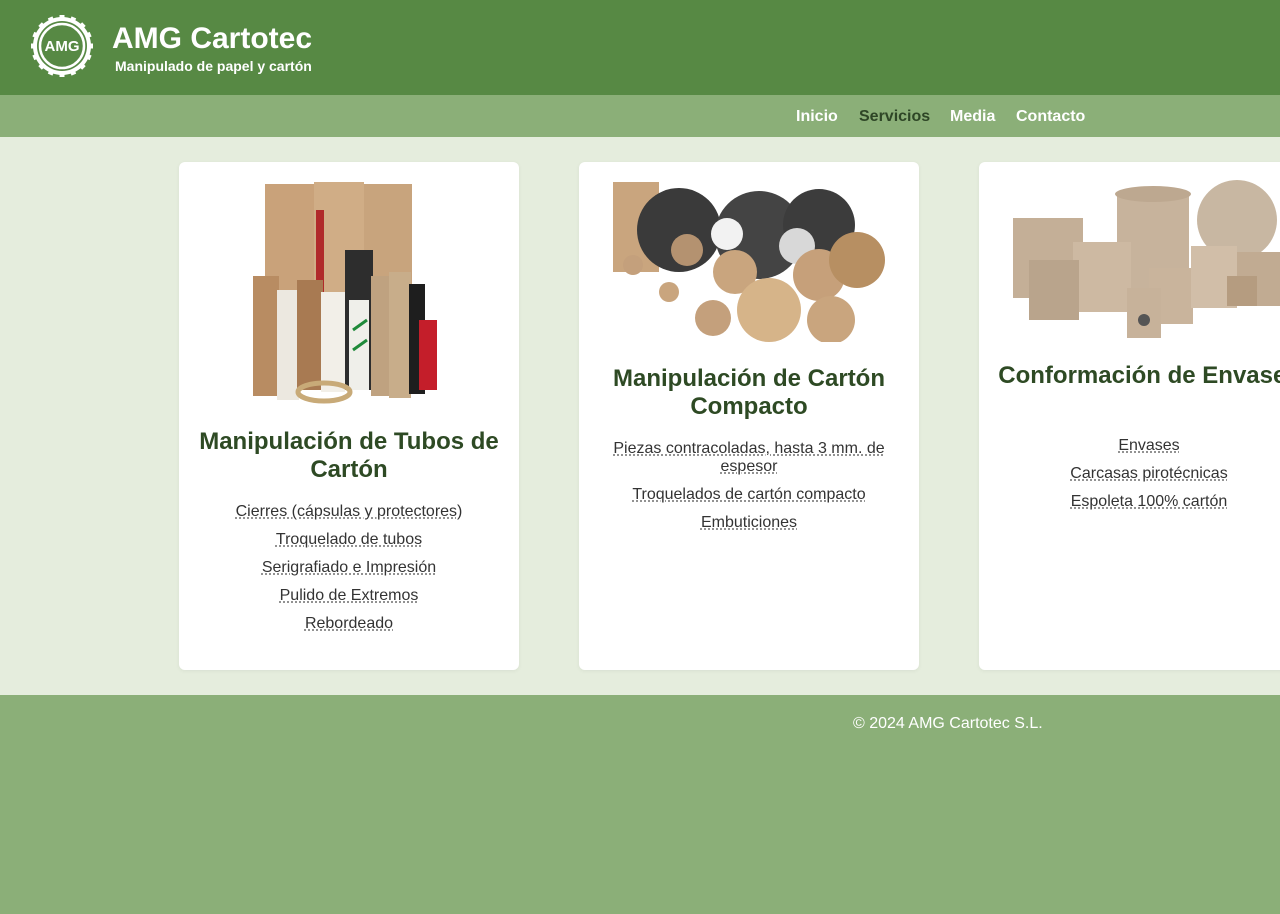 The image size is (1280, 914). What do you see at coordinates (748, 494) in the screenshot?
I see `link-troquelados-compacto: Troquelados de cartón compacto` at bounding box center [748, 494].